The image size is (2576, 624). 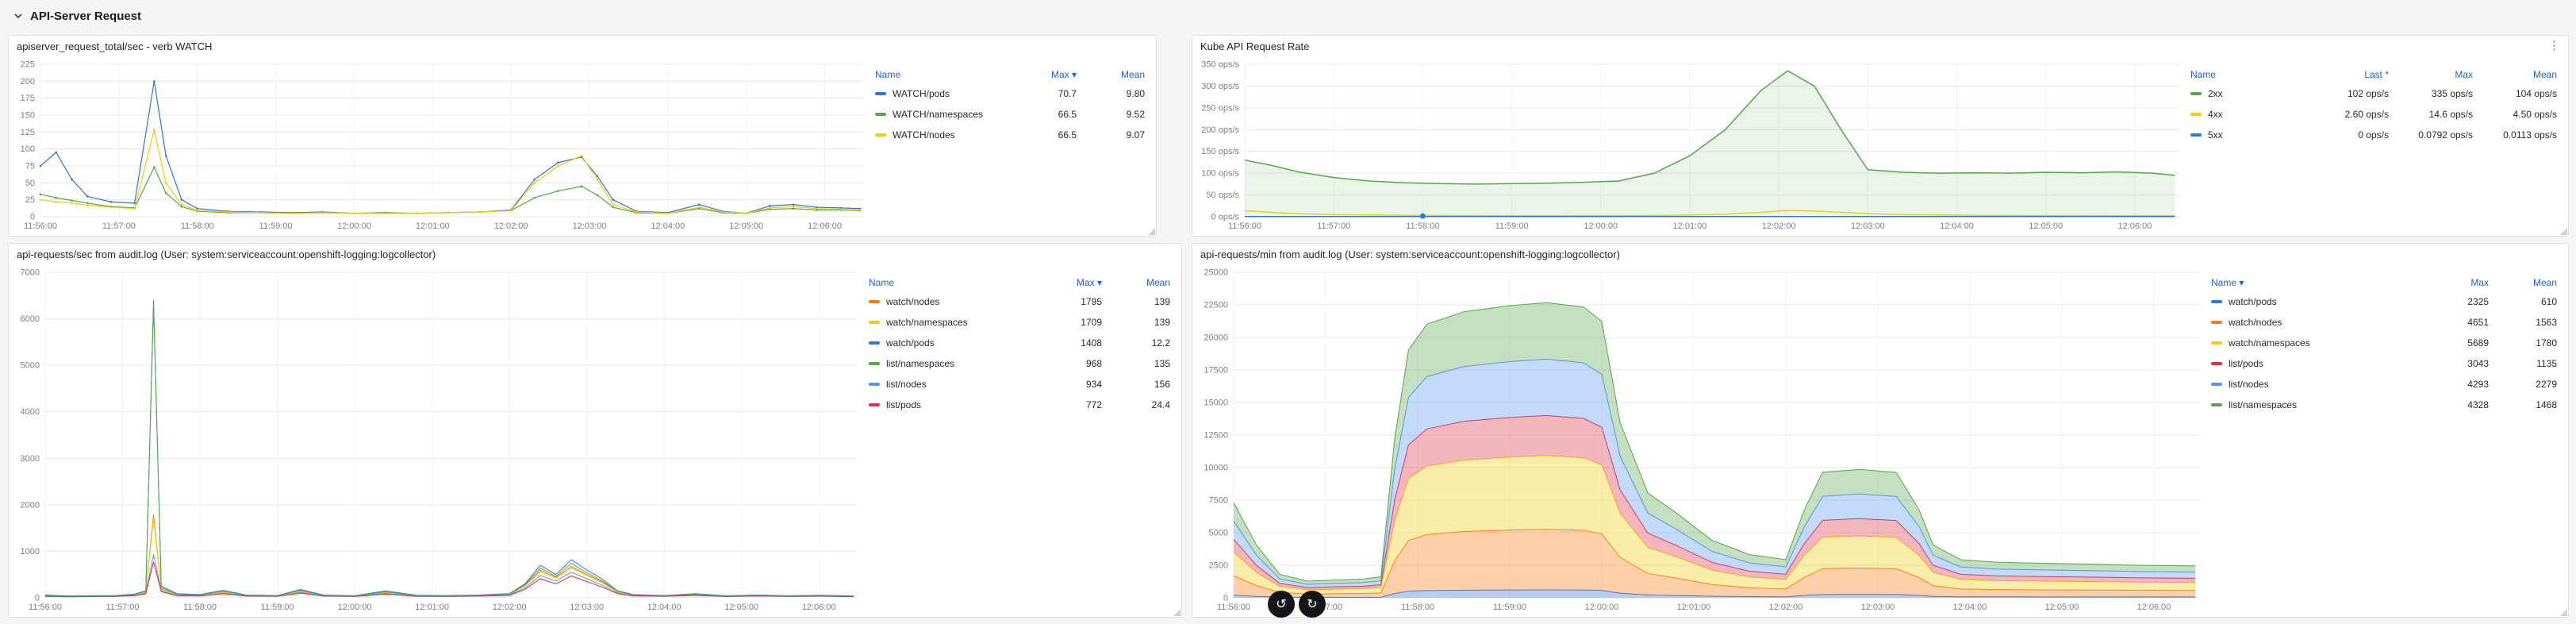 What do you see at coordinates (1162, 322) in the screenshot?
I see `legend-value: 139` at bounding box center [1162, 322].